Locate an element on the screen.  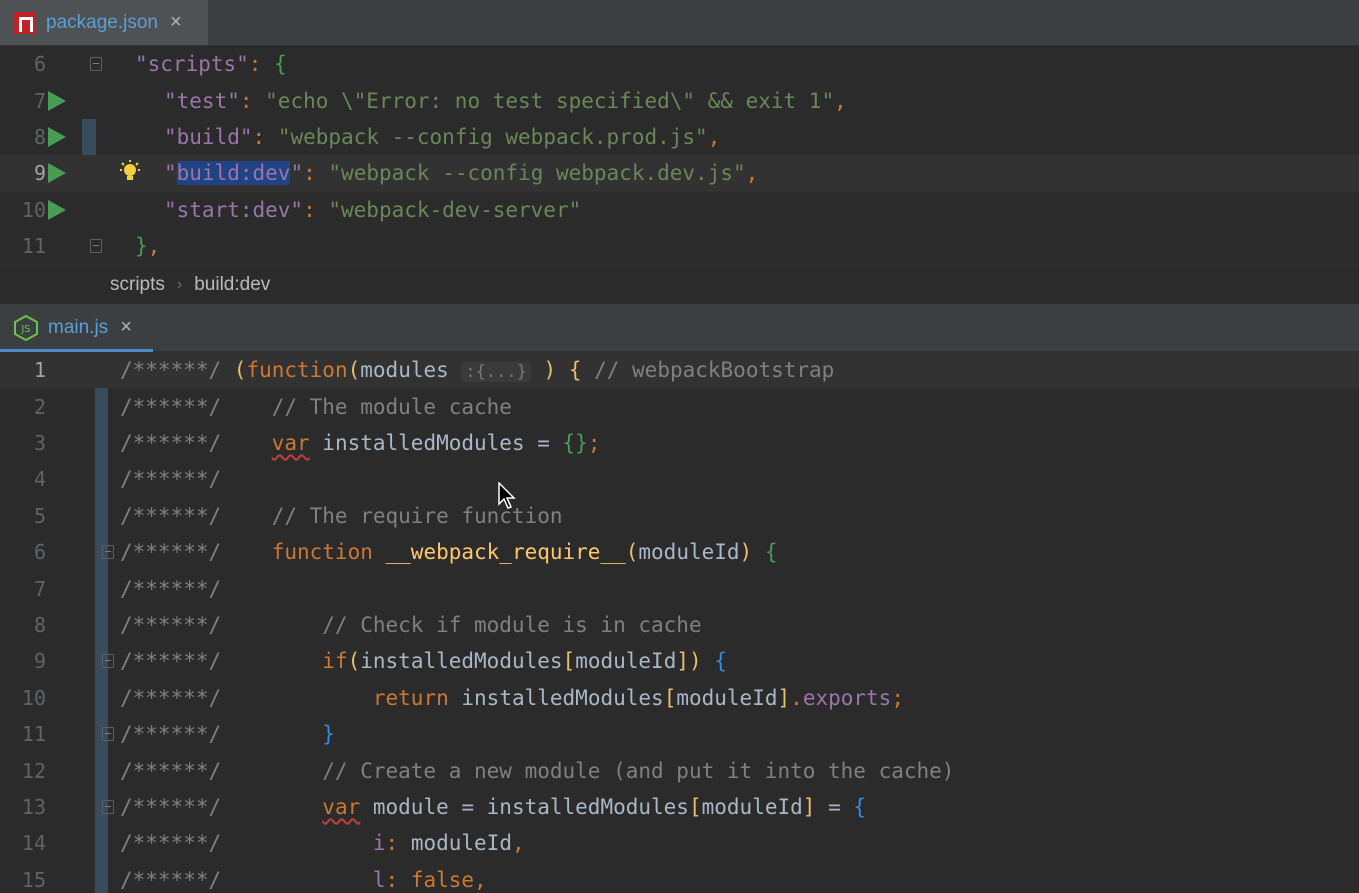
code-text: /******/ // The require function is located at coordinates (341, 516).